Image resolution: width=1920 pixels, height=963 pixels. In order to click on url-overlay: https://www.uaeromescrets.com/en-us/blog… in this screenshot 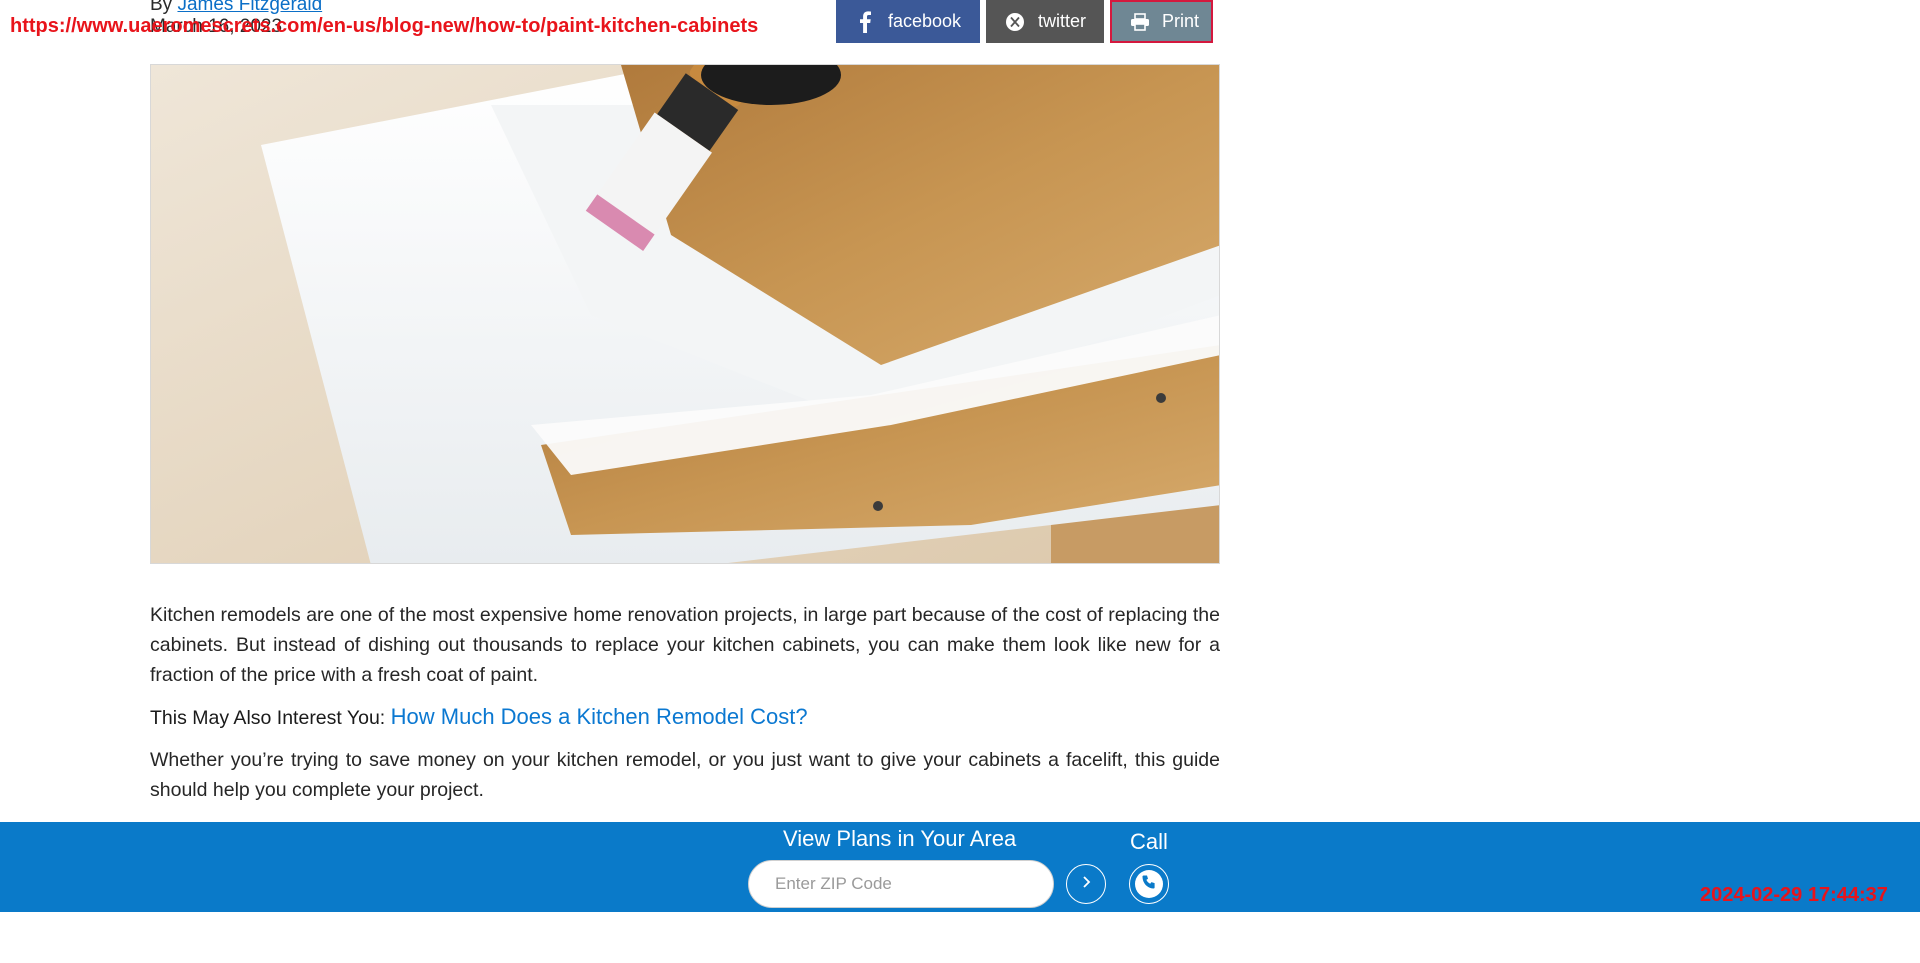, I will do `click(384, 26)`.